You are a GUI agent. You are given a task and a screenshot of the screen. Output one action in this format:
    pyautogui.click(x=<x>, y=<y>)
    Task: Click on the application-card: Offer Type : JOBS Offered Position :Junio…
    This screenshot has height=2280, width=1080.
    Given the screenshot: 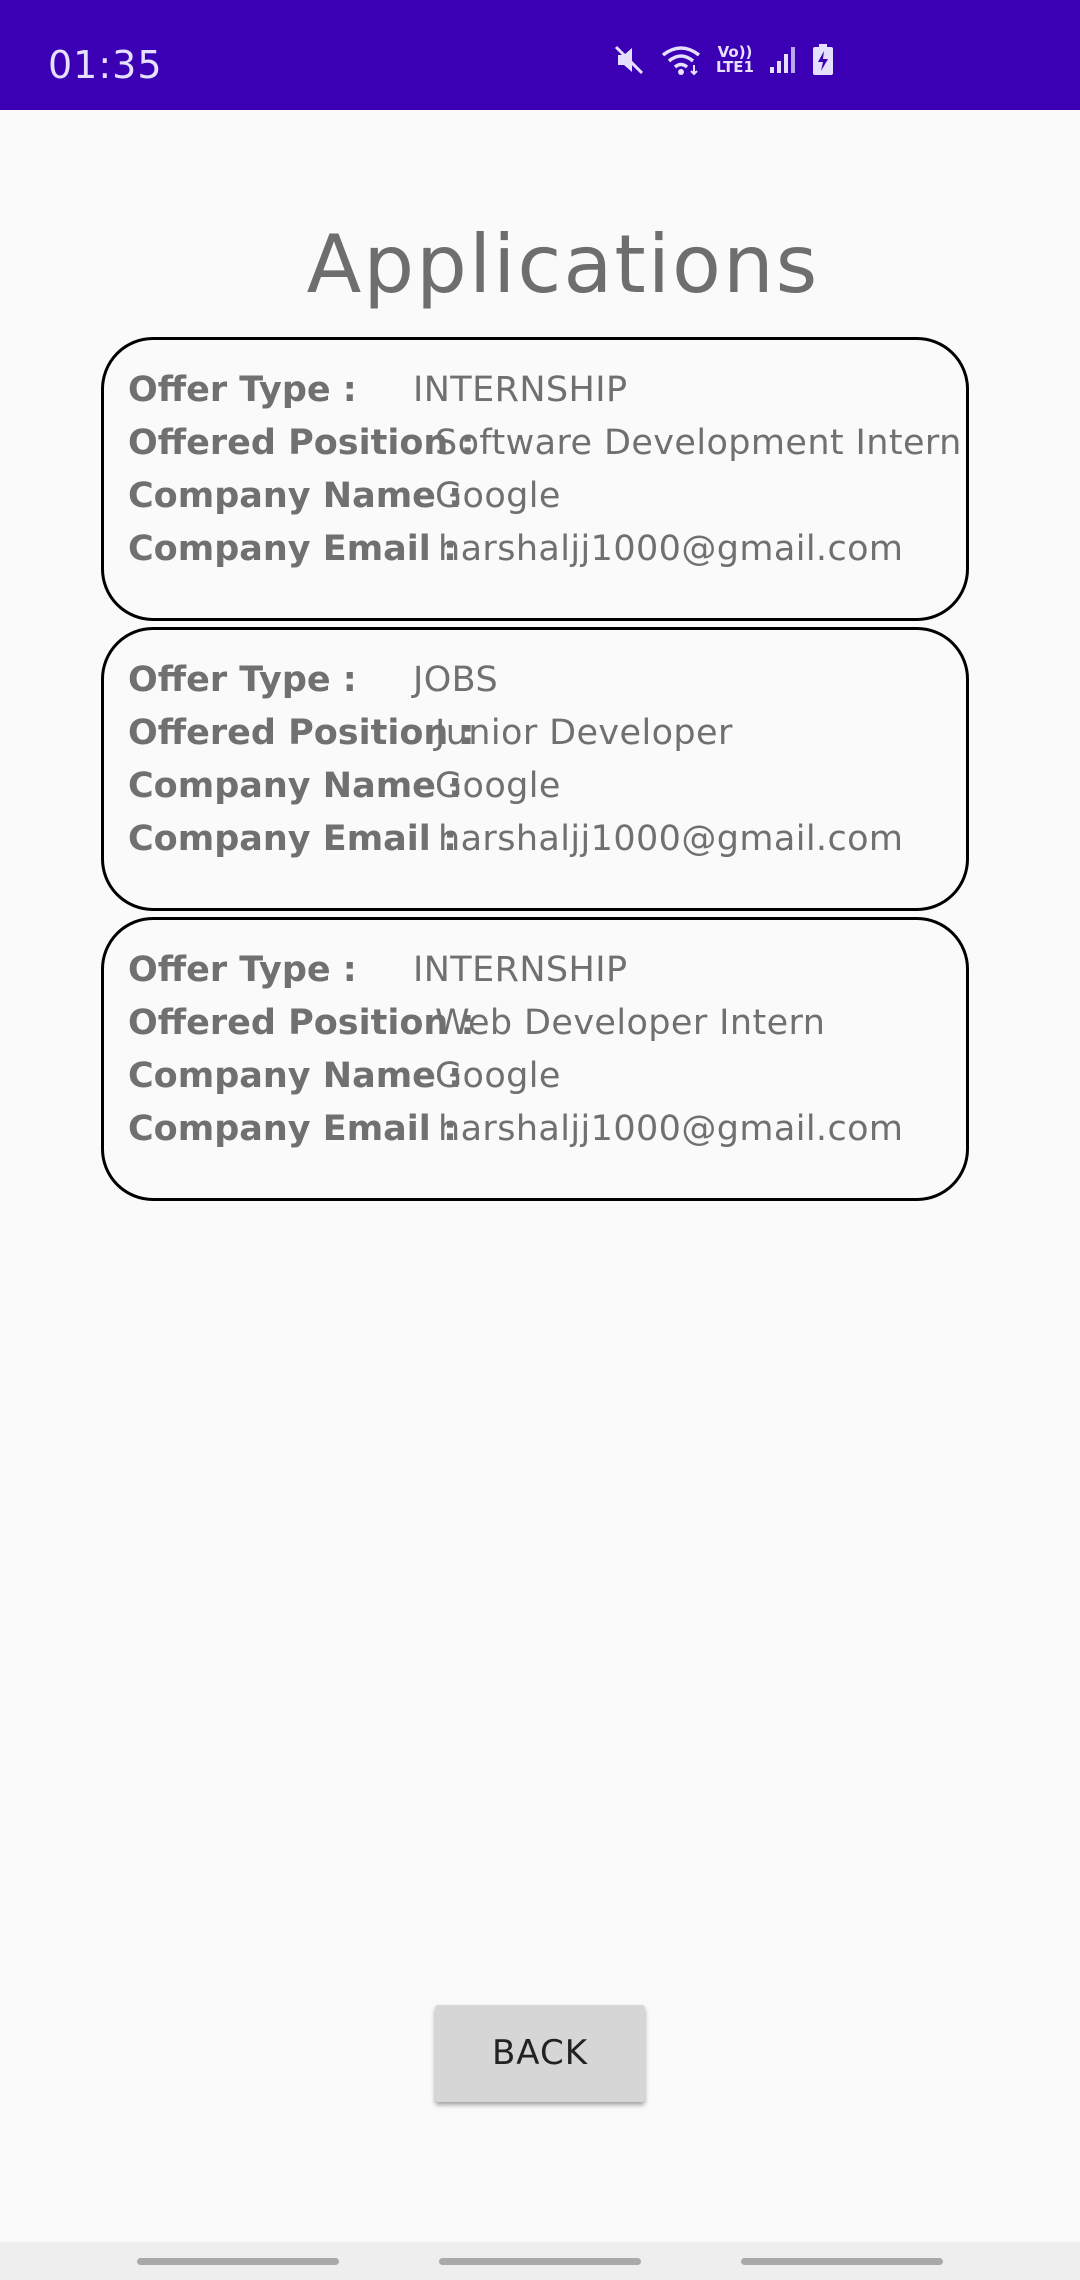 What is the action you would take?
    pyautogui.click(x=535, y=769)
    